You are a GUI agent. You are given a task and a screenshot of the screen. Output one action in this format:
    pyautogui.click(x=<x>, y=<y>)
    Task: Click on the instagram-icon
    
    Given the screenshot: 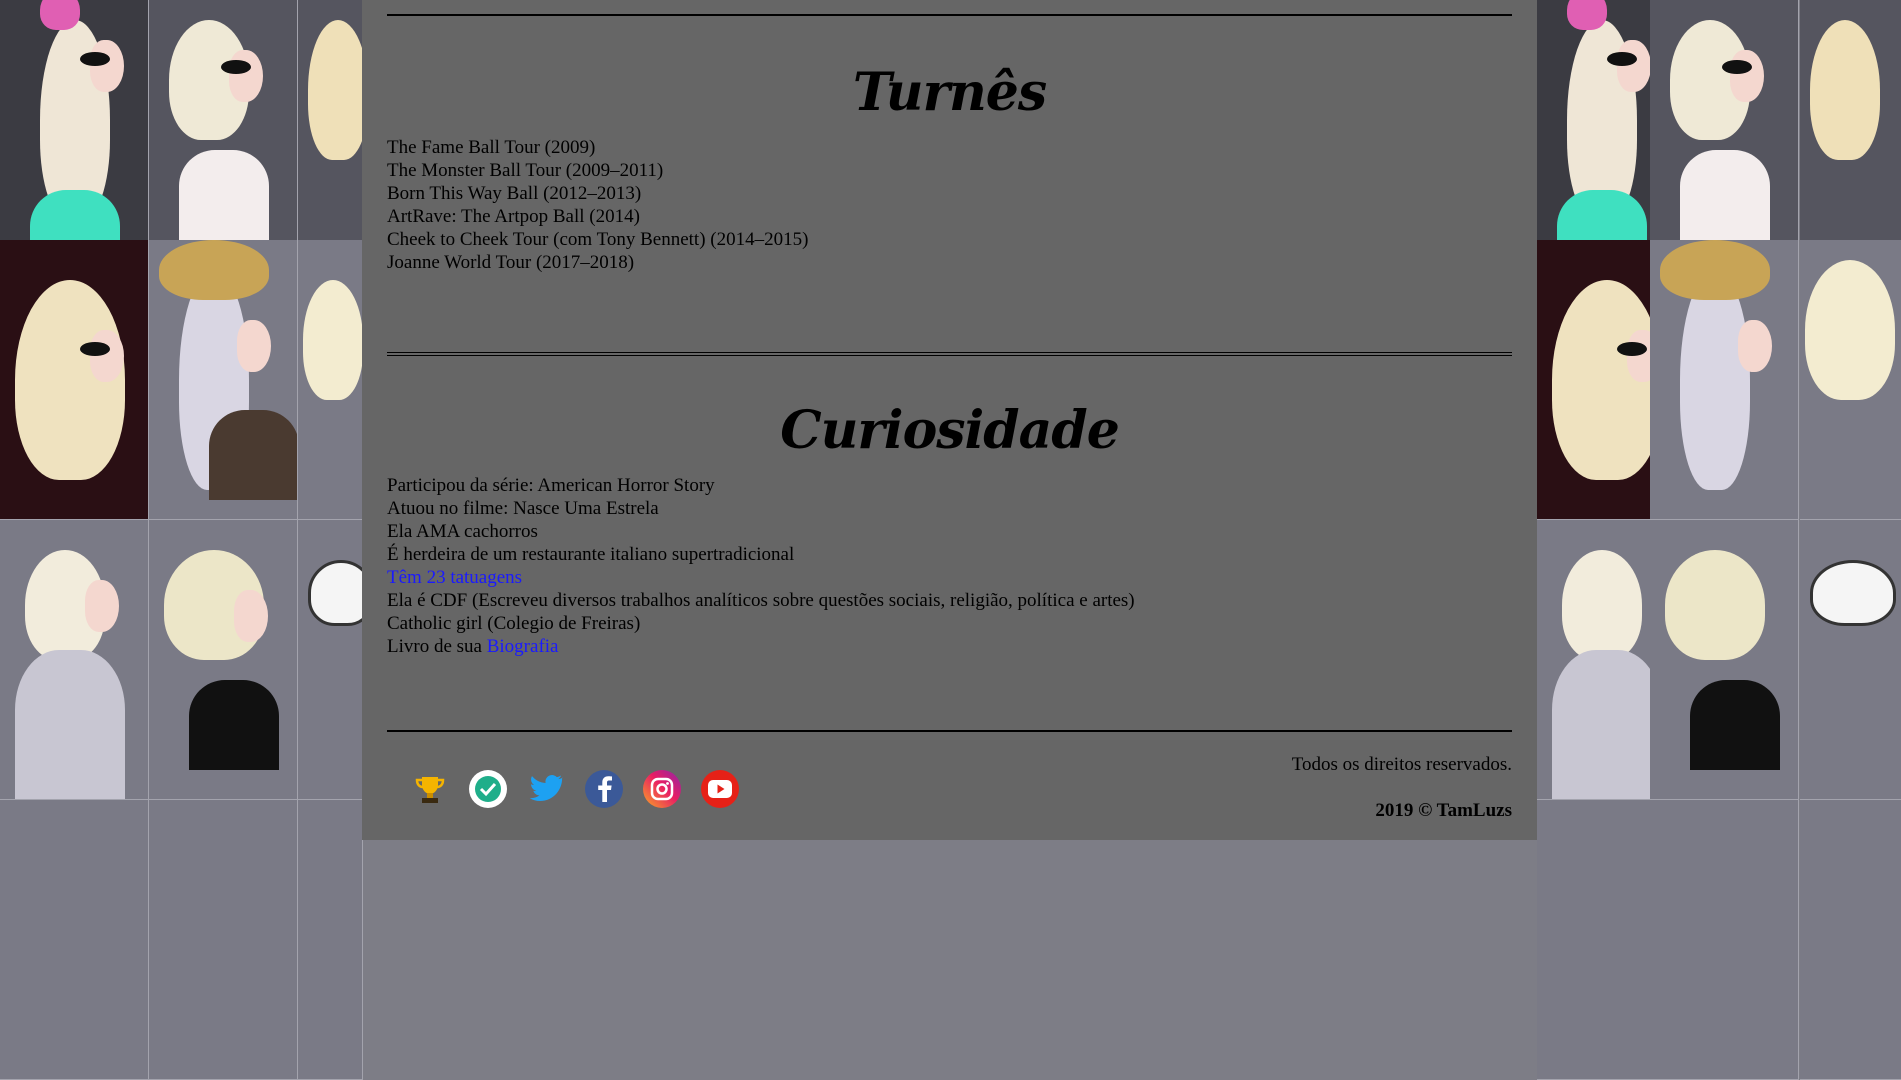 What is the action you would take?
    pyautogui.click(x=662, y=789)
    